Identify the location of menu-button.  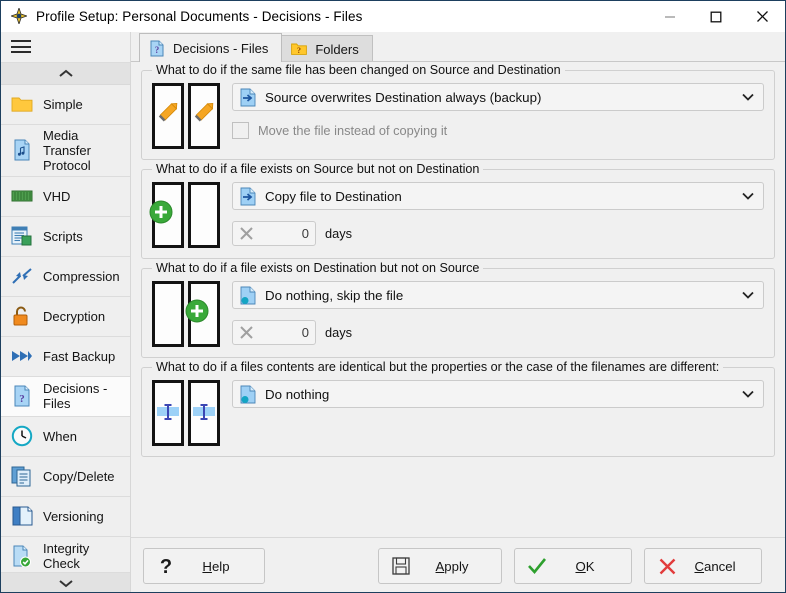
(65, 47).